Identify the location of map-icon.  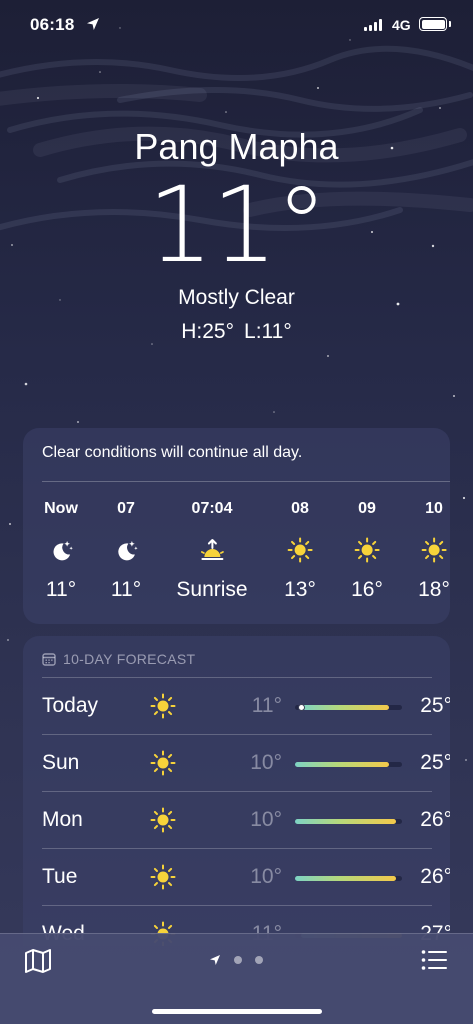
(38, 961).